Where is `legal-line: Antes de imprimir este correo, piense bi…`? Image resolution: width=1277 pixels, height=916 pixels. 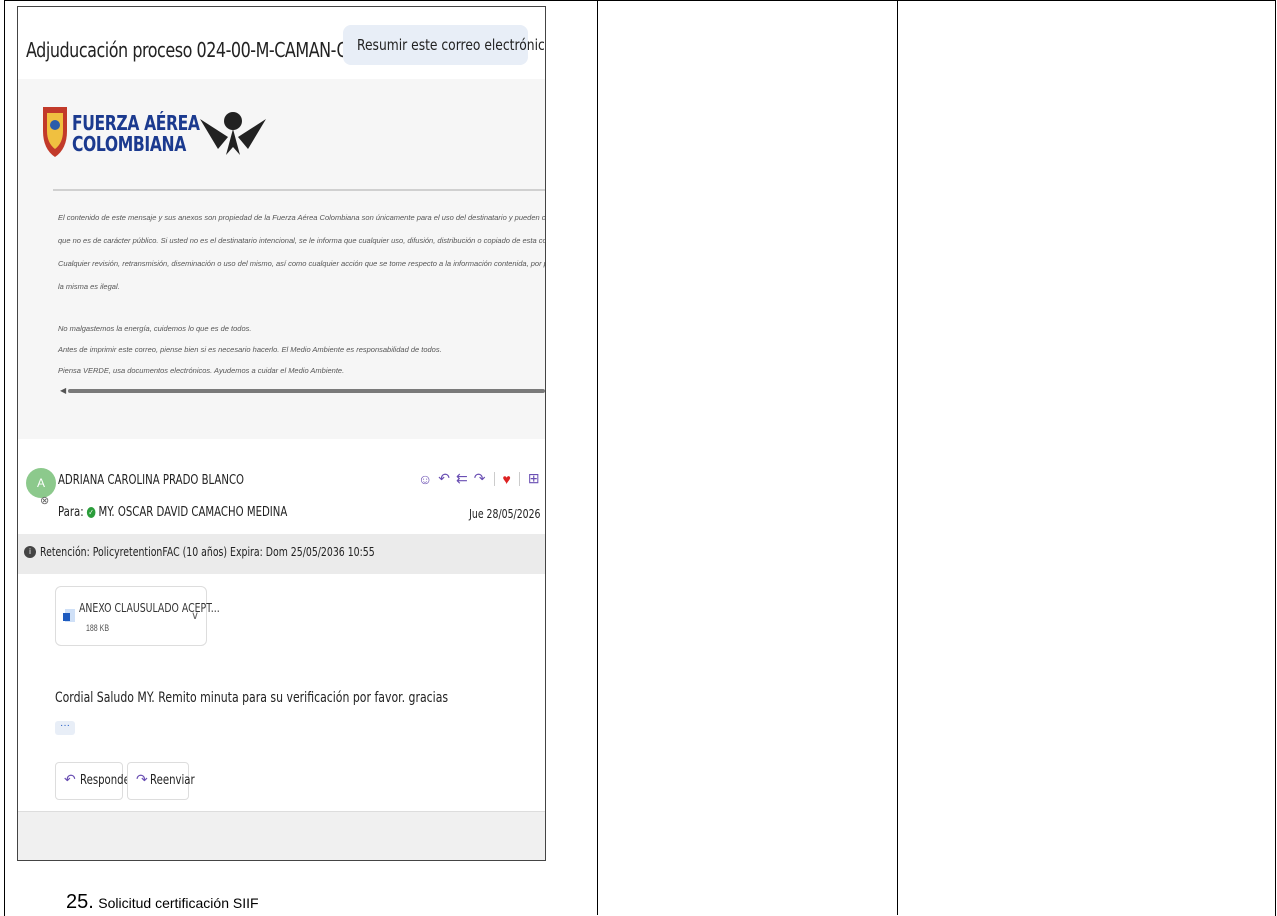
legal-line: Antes de imprimir este correo, piense bi… is located at coordinates (250, 349).